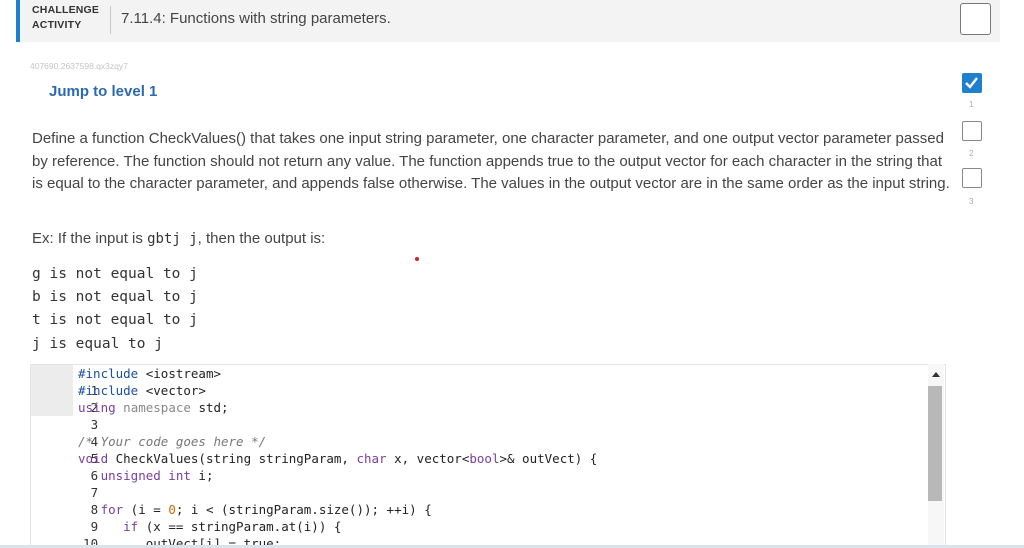 The height and width of the screenshot is (548, 1024). I want to click on header-divider, so click(110, 20).